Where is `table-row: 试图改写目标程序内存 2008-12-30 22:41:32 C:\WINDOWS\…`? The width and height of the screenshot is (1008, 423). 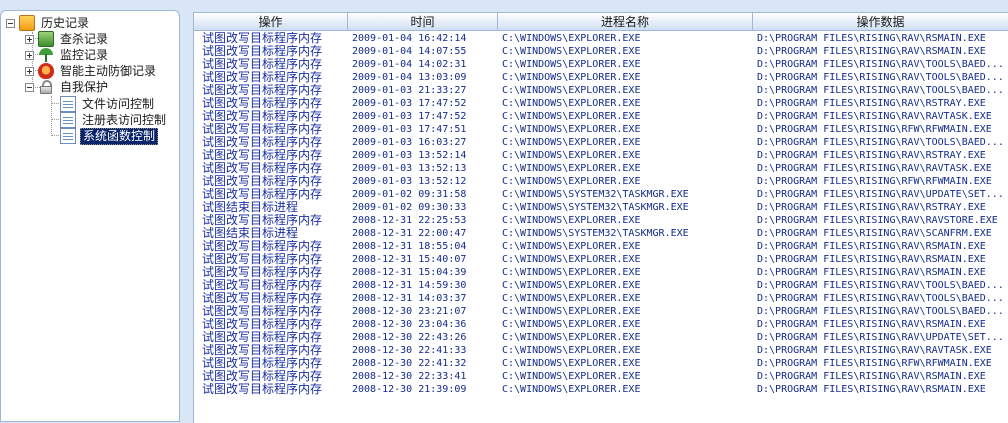
table-row: 试图改写目标程序内存 2008-12-30 22:41:32 C:\WINDOWS\… is located at coordinates (601, 363).